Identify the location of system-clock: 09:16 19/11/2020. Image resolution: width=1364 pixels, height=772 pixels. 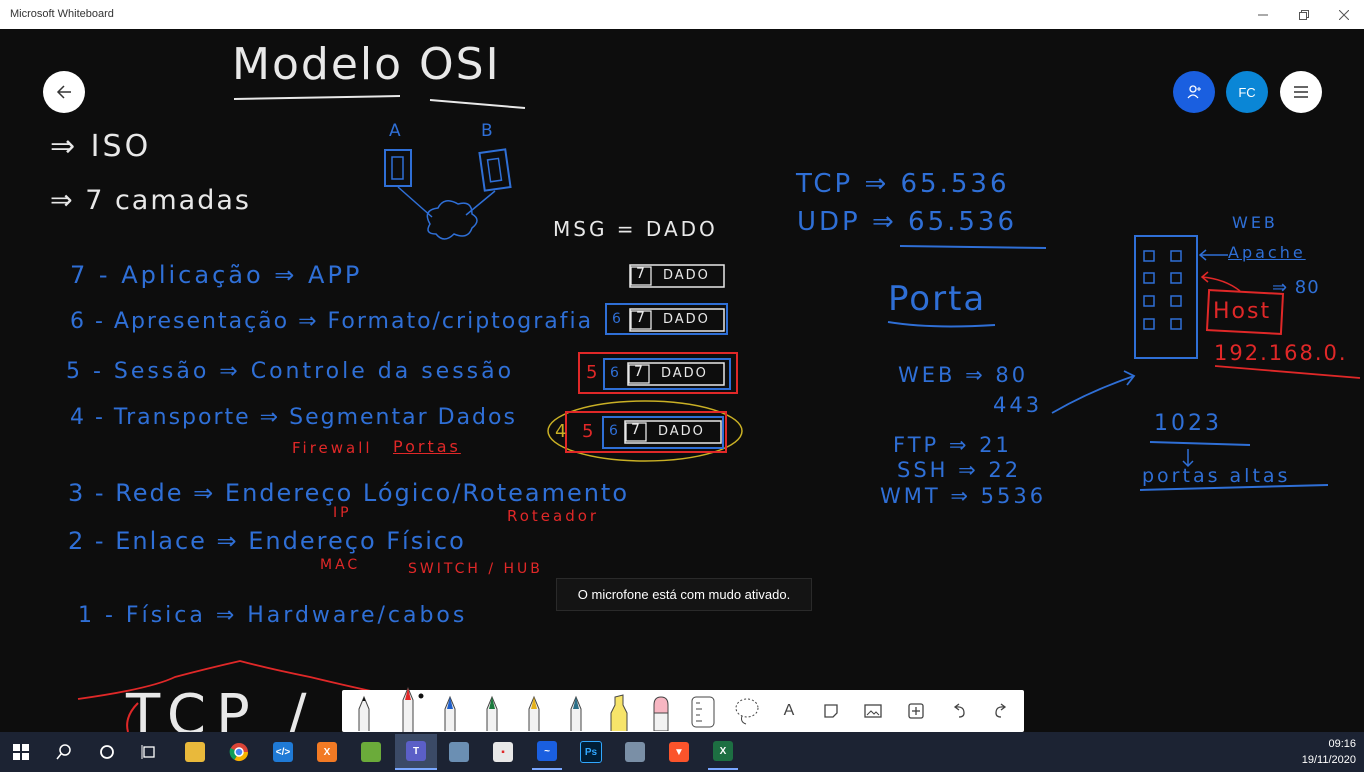
(1329, 752).